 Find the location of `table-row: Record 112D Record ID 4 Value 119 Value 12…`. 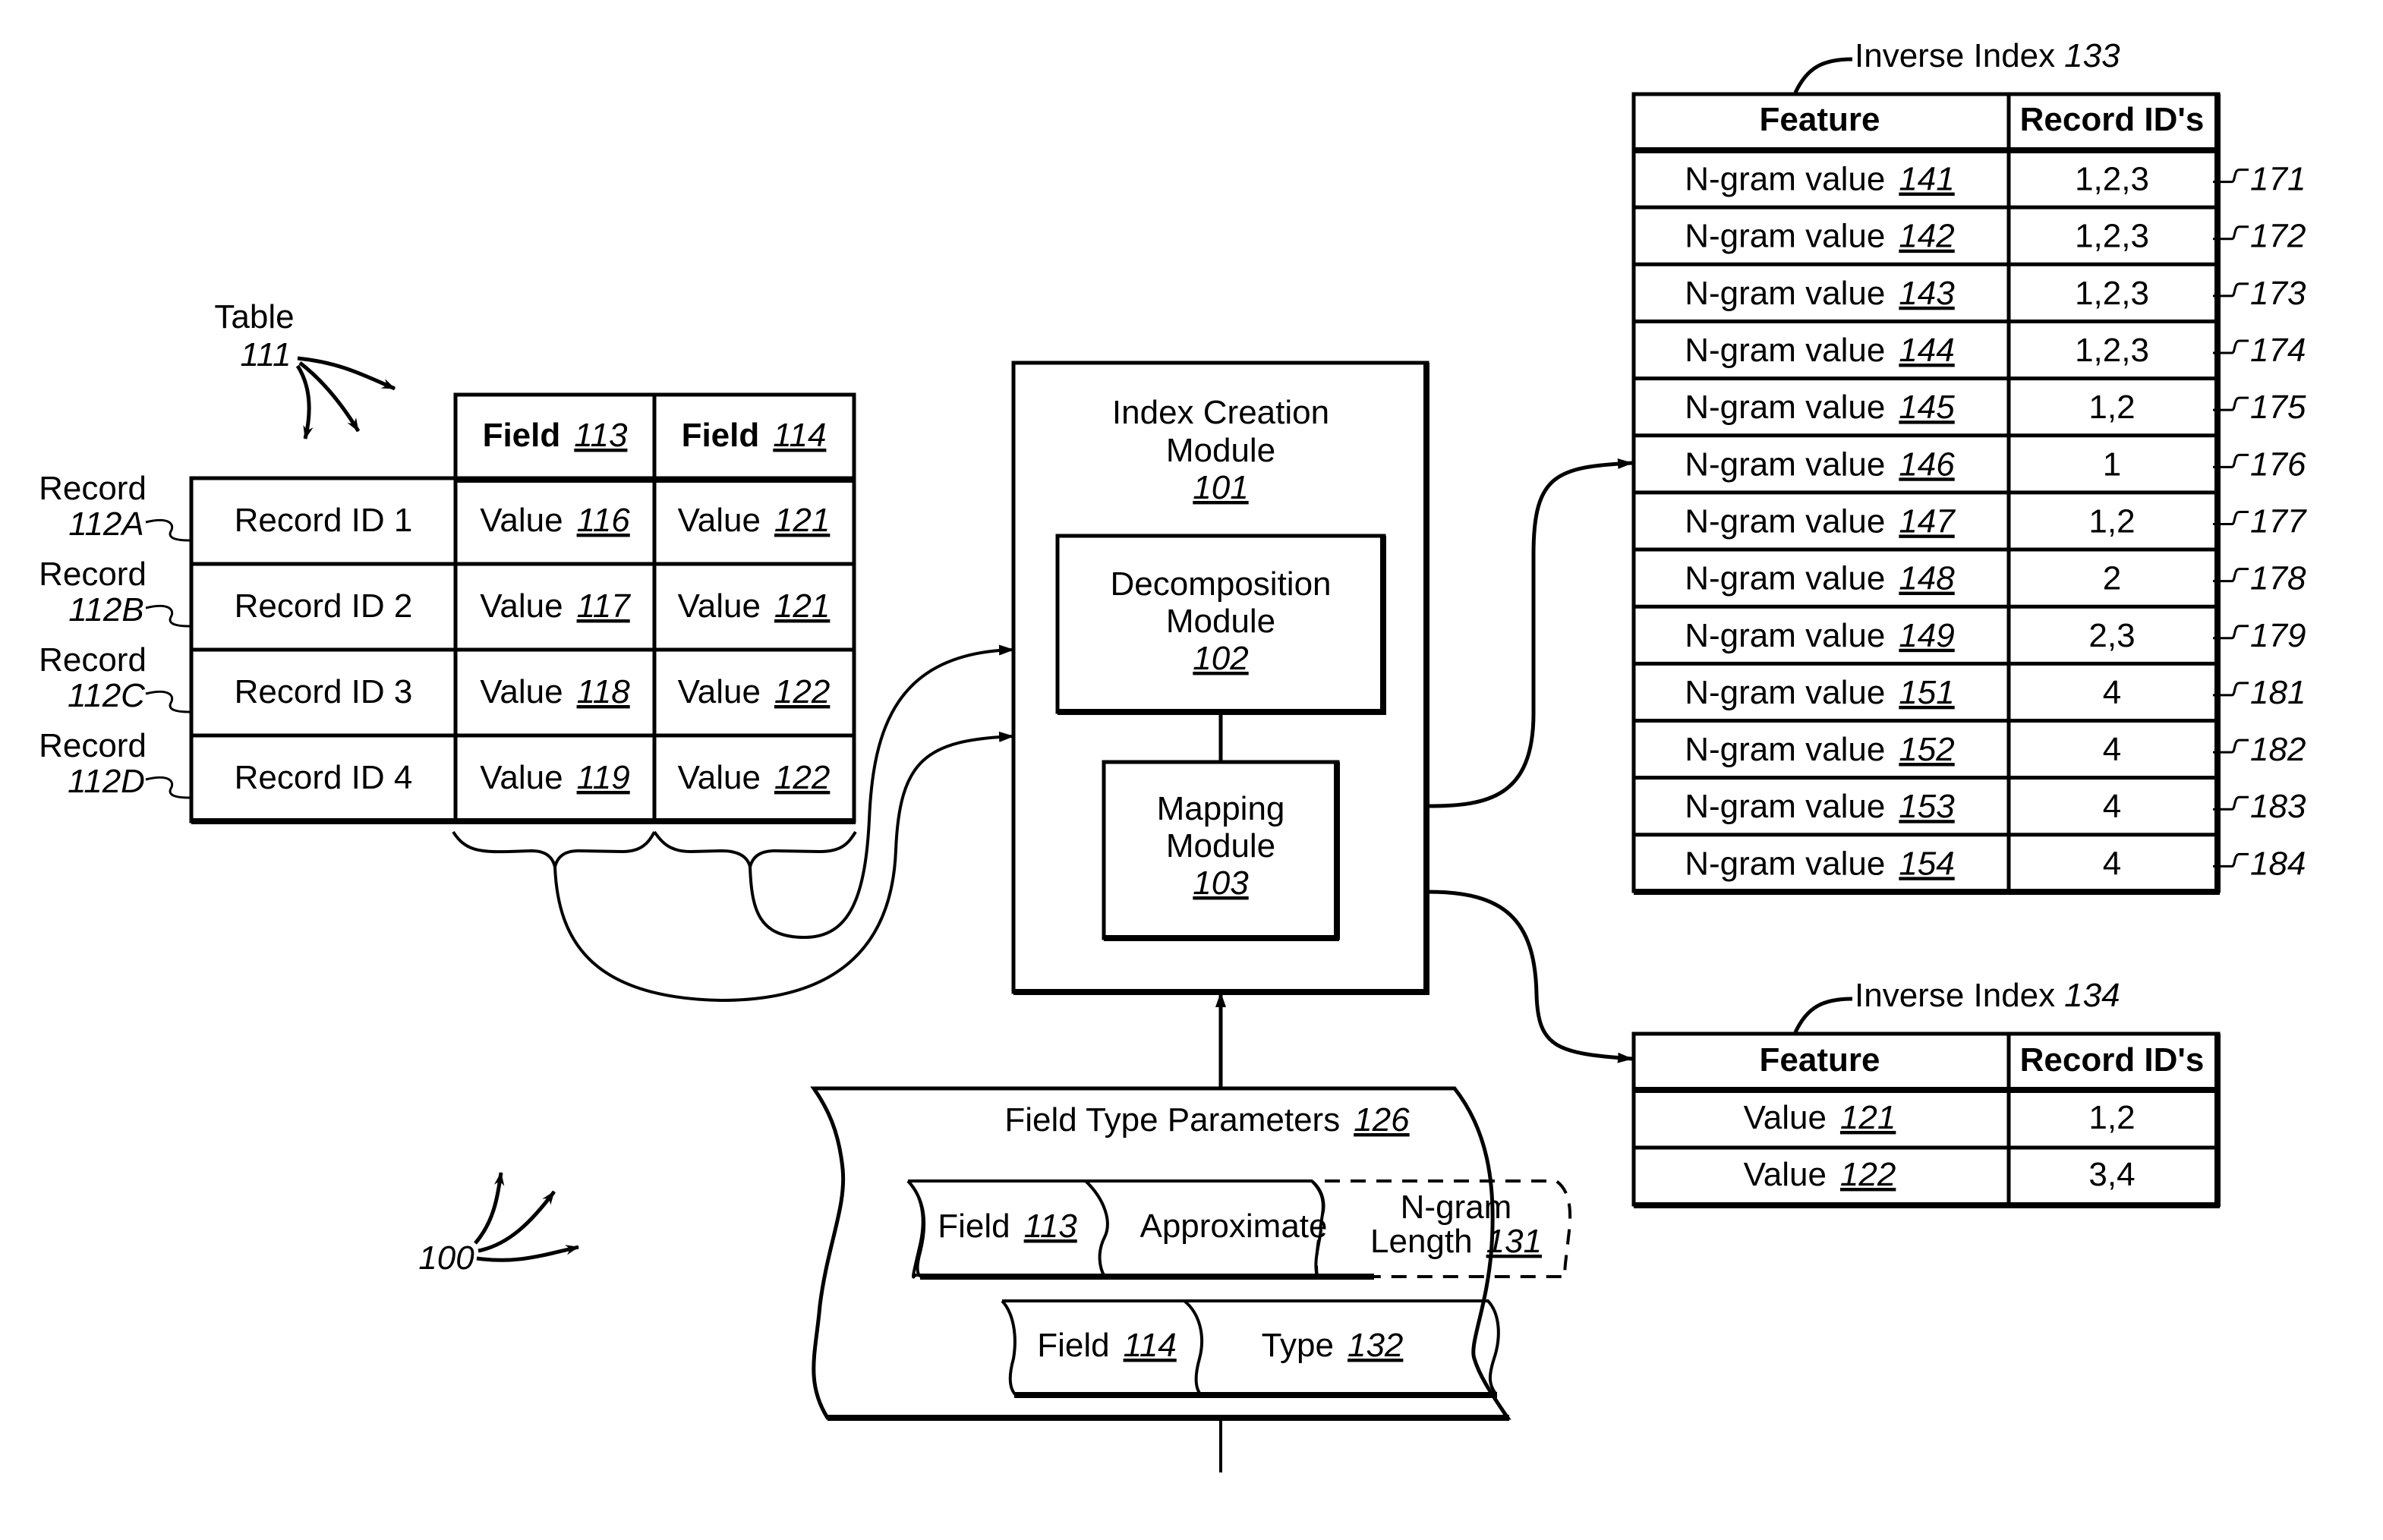

table-row: Record 112D Record ID 4 Value 119 Value 12… is located at coordinates (435, 763).